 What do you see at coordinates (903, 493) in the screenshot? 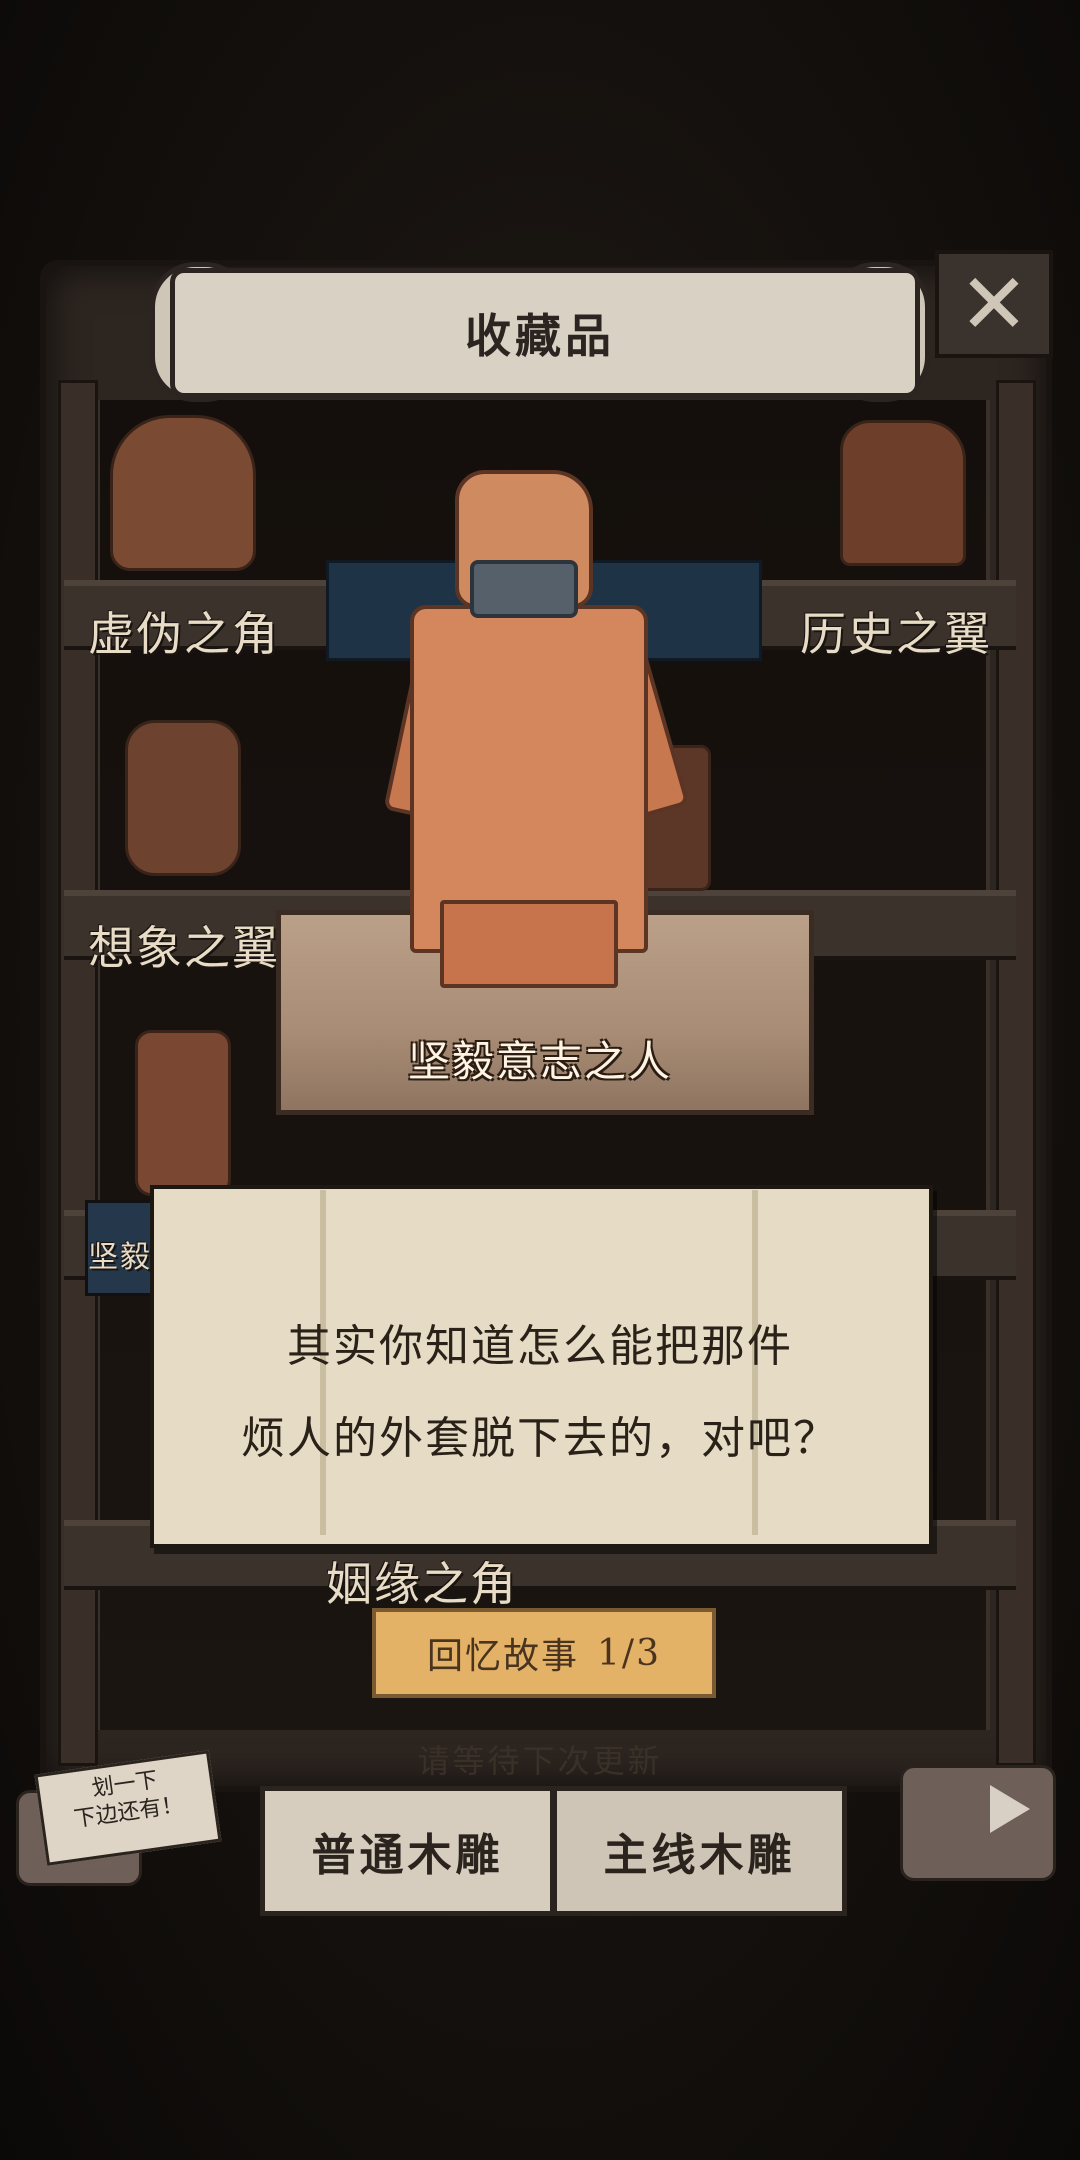
I see `statue-bird` at bounding box center [903, 493].